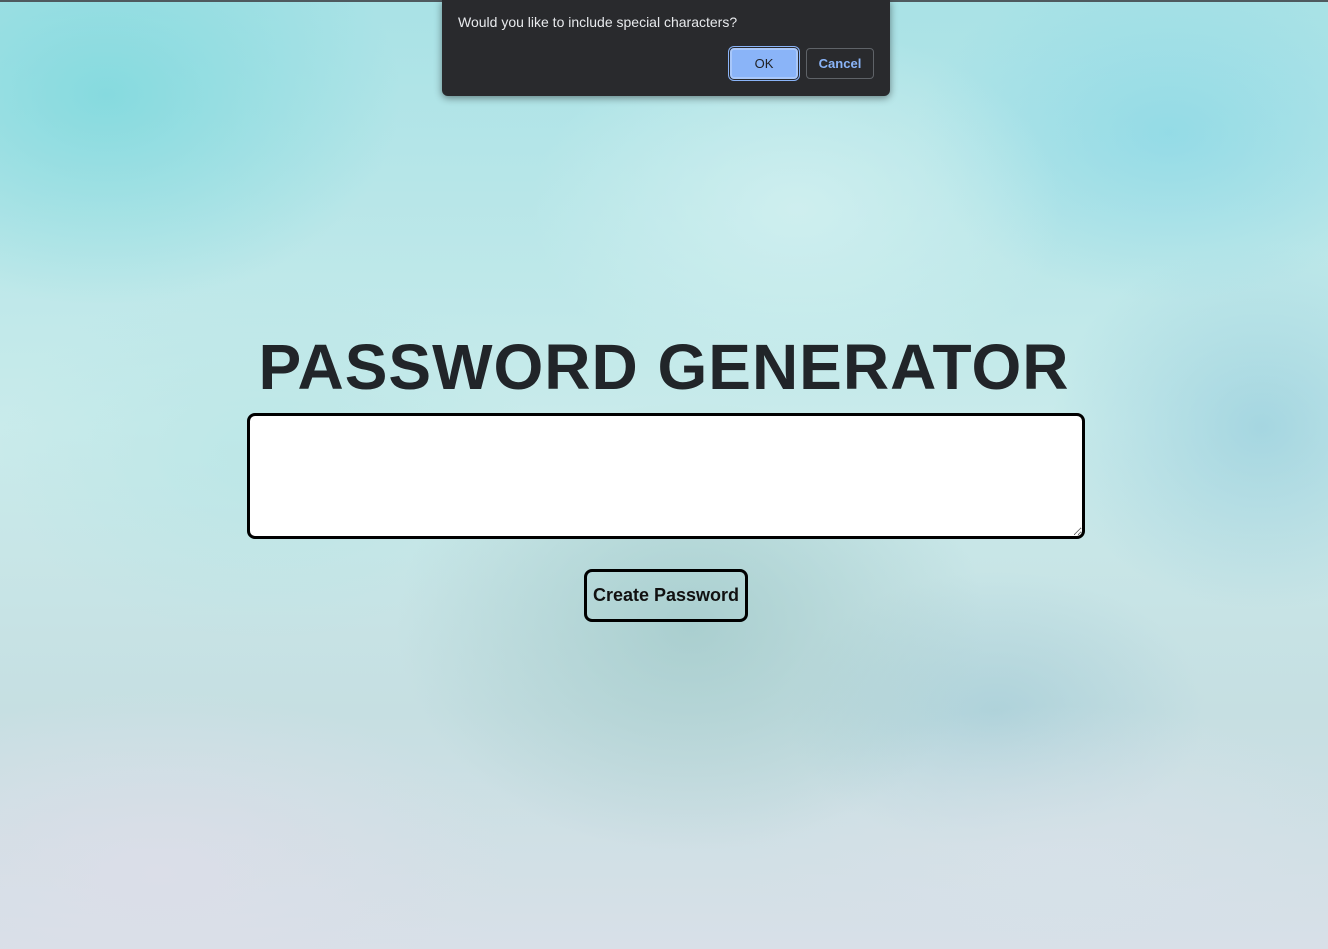  What do you see at coordinates (666, 595) in the screenshot?
I see `create-password-button: Create Password` at bounding box center [666, 595].